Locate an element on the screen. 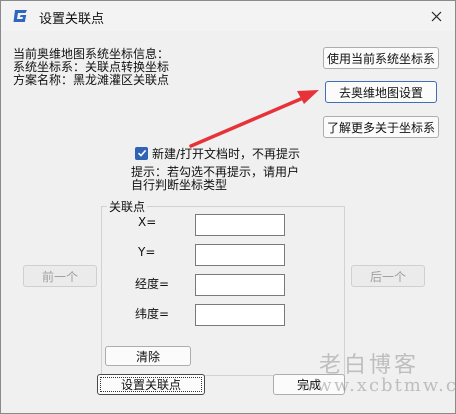 The height and width of the screenshot is (414, 456). set-point-button: 设置关联点 is located at coordinates (151, 384).